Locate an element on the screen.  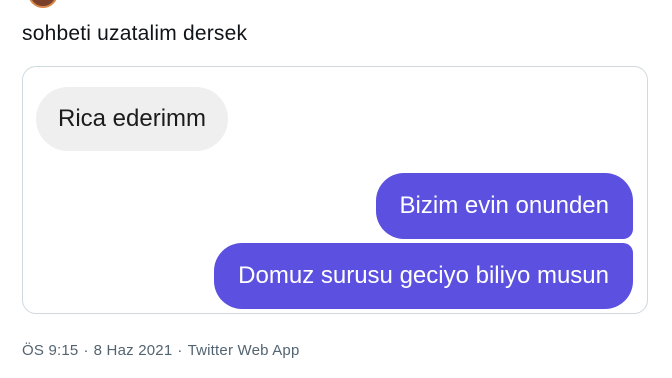
tweet-text: sohbeti uzatalim dersek is located at coordinates (135, 33).